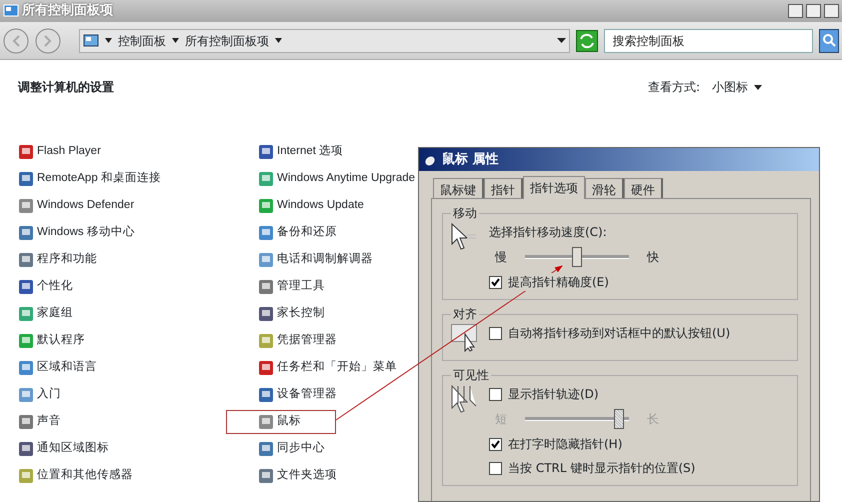 This screenshot has height=502, width=842. What do you see at coordinates (57, 259) in the screenshot?
I see `control-panel-item: 程序和功能` at bounding box center [57, 259].